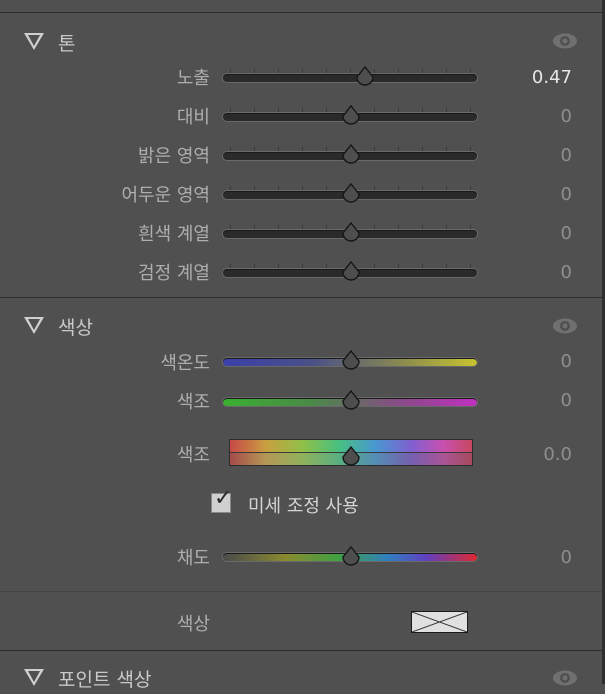 The image size is (605, 694). I want to click on fine-adjust-checkbox: ✓, so click(221, 500).